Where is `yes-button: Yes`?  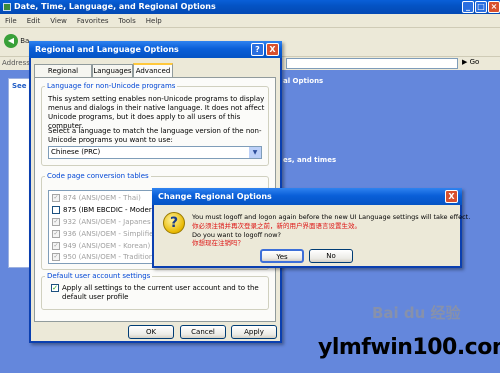
yes-button: Yes is located at coordinates (282, 256).